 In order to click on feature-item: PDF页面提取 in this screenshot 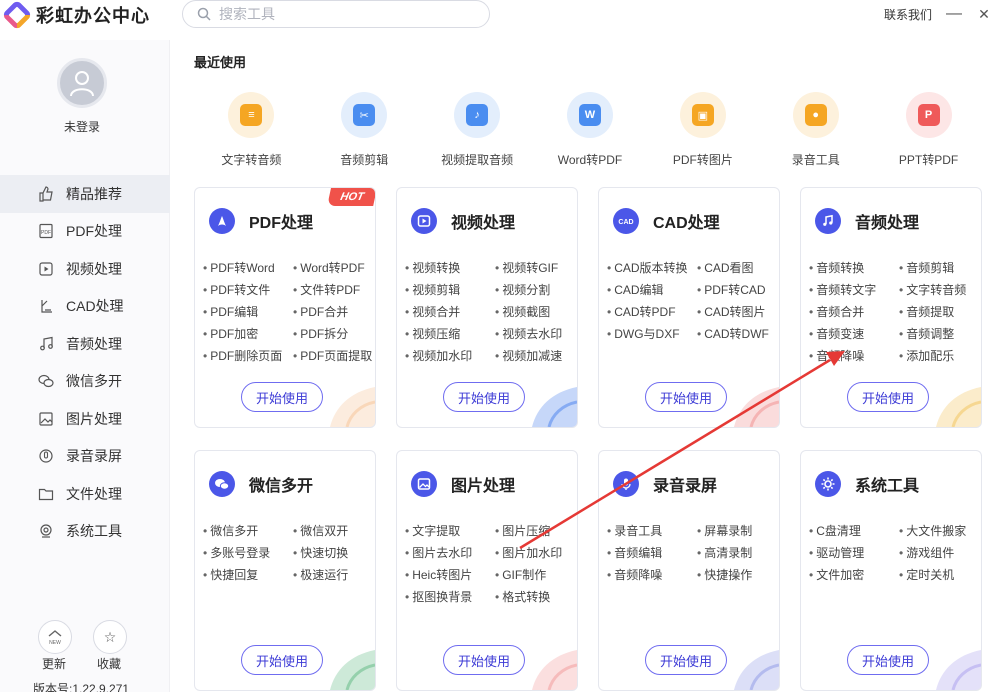, I will do `click(334, 356)`.